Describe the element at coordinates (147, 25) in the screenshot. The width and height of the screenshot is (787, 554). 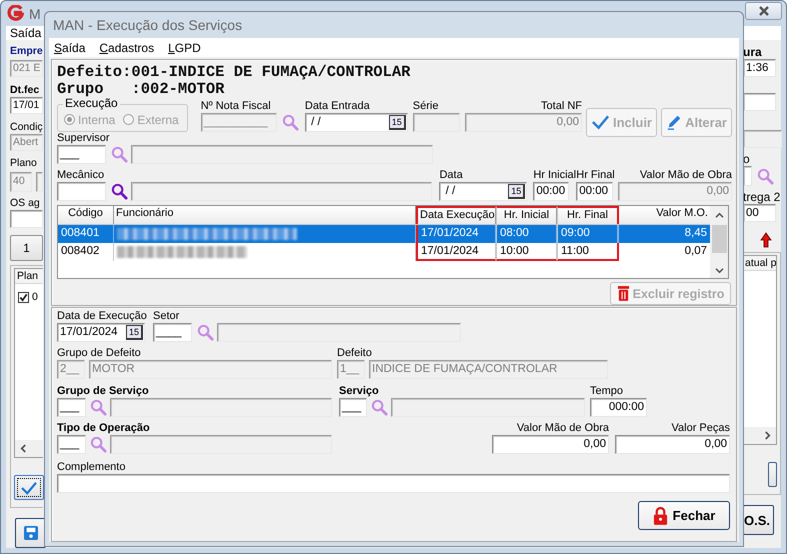
I see `window-title: MAN - Execução dos Serviços` at that location.